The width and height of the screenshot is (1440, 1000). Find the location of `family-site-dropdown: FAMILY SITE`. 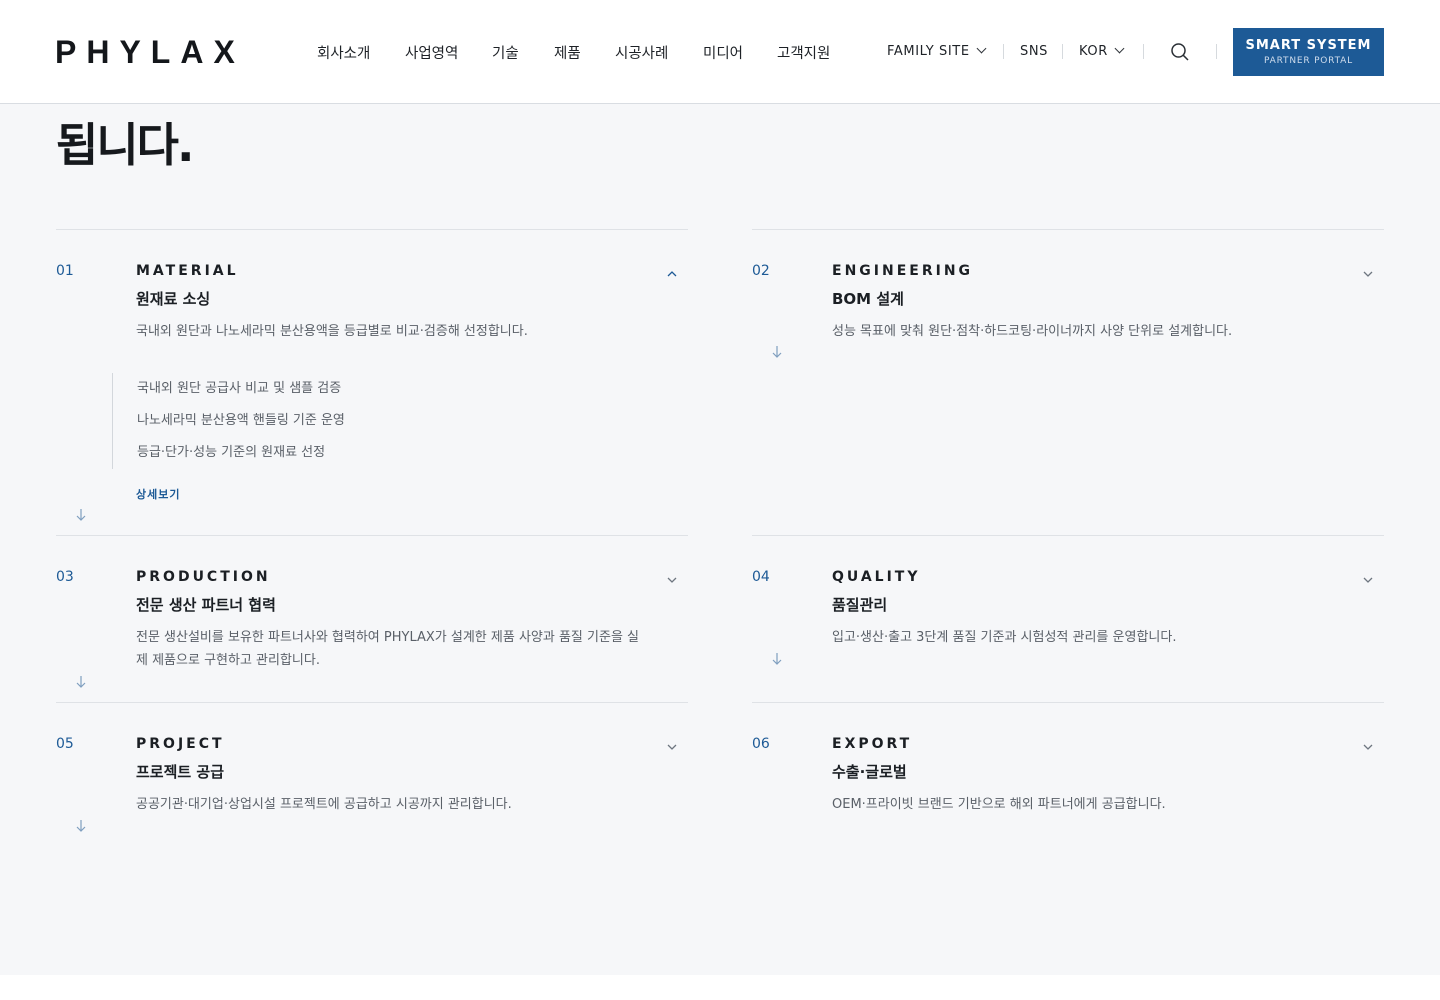

family-site-dropdown: FAMILY SITE is located at coordinates (937, 51).